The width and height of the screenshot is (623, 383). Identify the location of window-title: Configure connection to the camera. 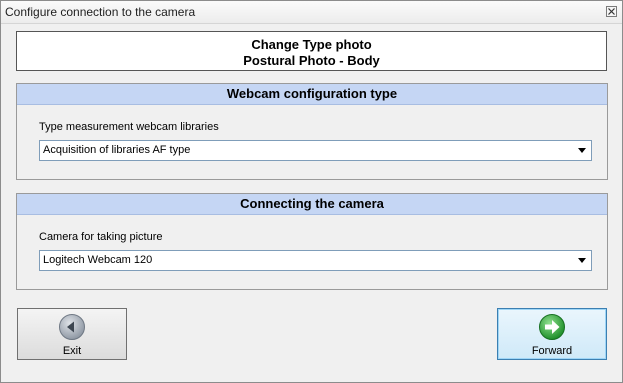
(100, 12).